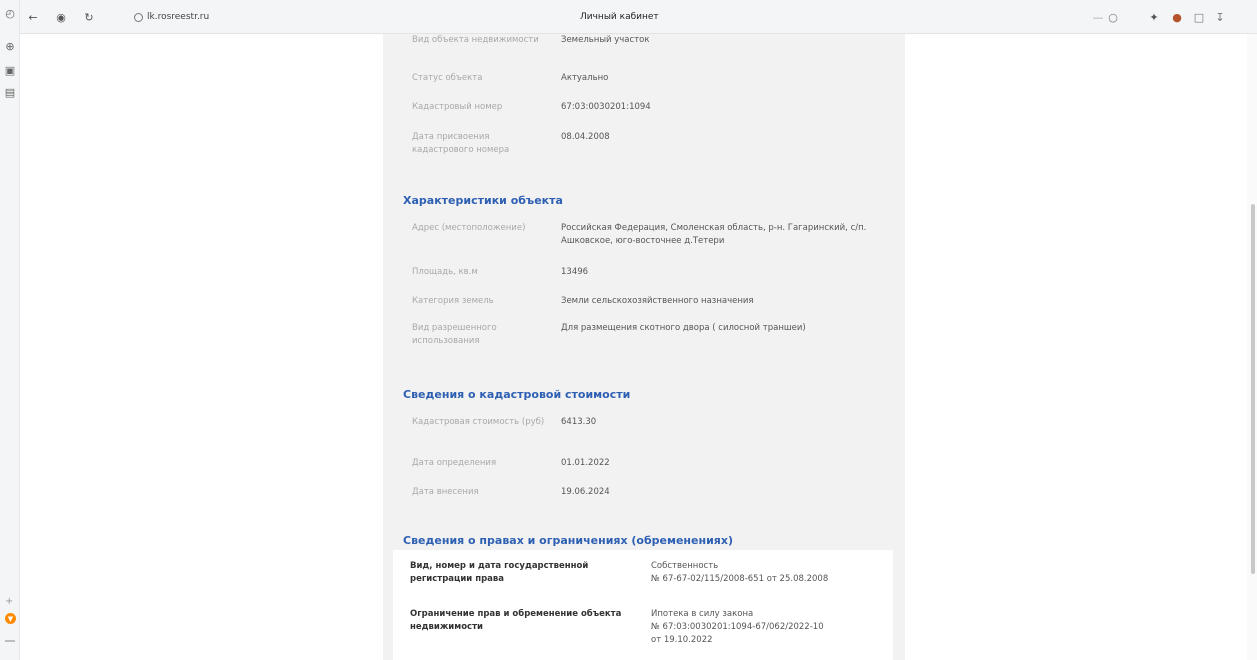 This screenshot has width=1257, height=660. I want to click on search-icon: ○, so click(1113, 17).